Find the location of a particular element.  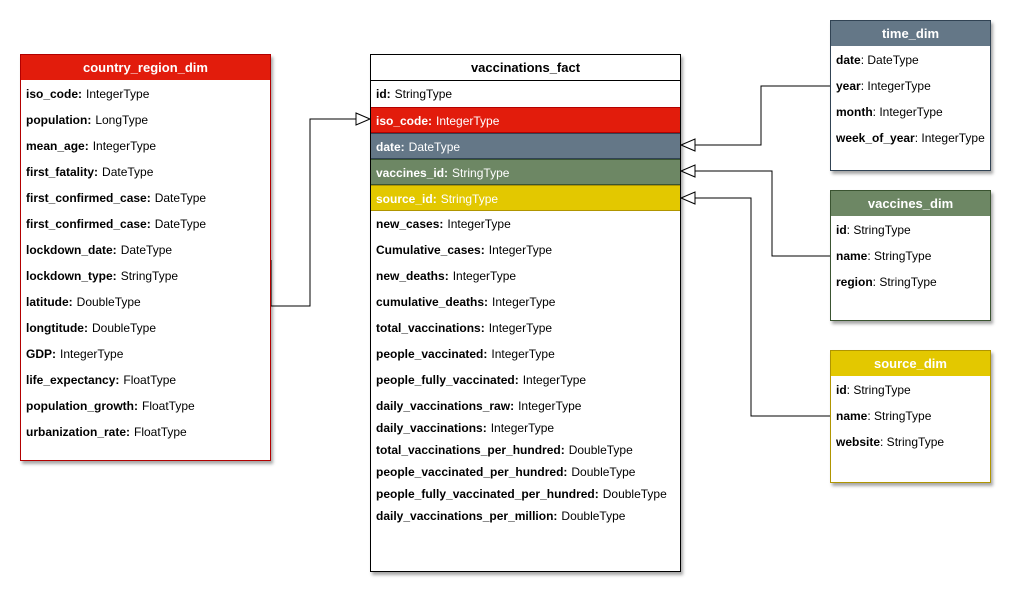

table-header: source_dim is located at coordinates (910, 363).